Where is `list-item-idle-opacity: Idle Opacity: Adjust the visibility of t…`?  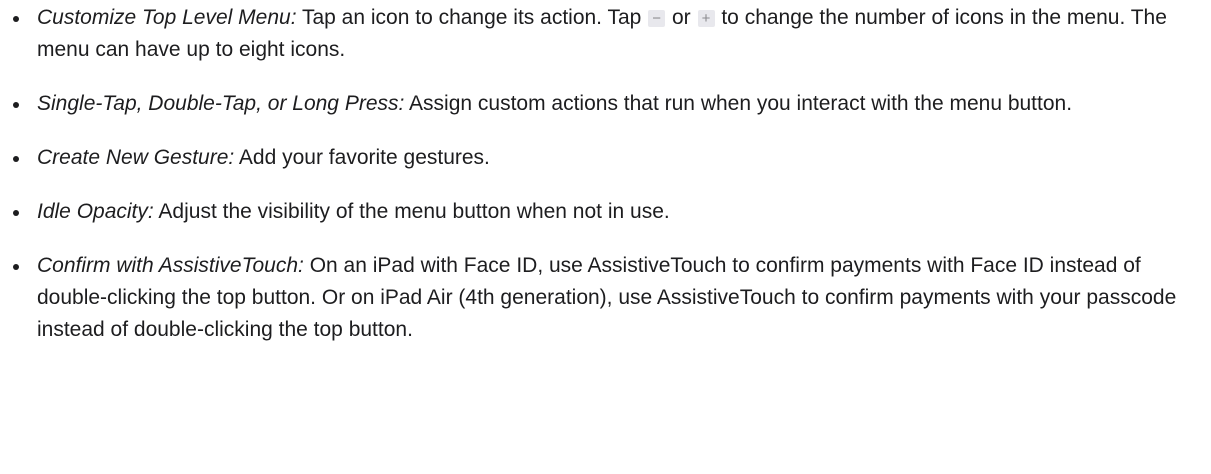
list-item-idle-opacity: Idle Opacity: Adjust the visibility of t… is located at coordinates (600, 212).